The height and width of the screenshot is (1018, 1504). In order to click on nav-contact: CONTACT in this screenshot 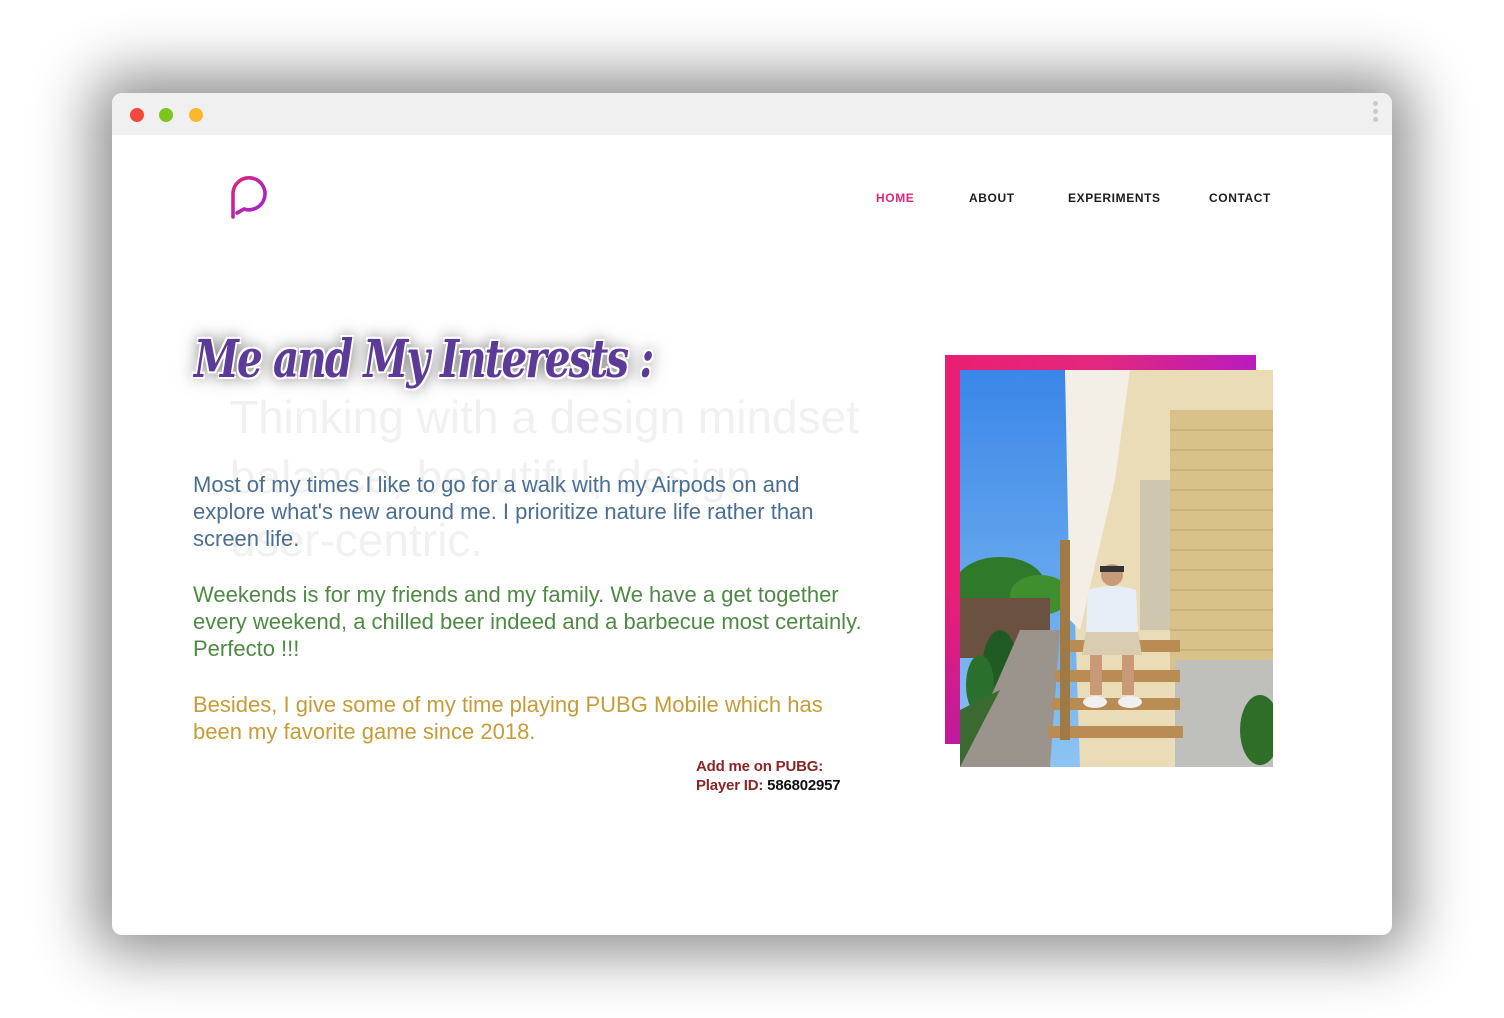, I will do `click(1240, 199)`.